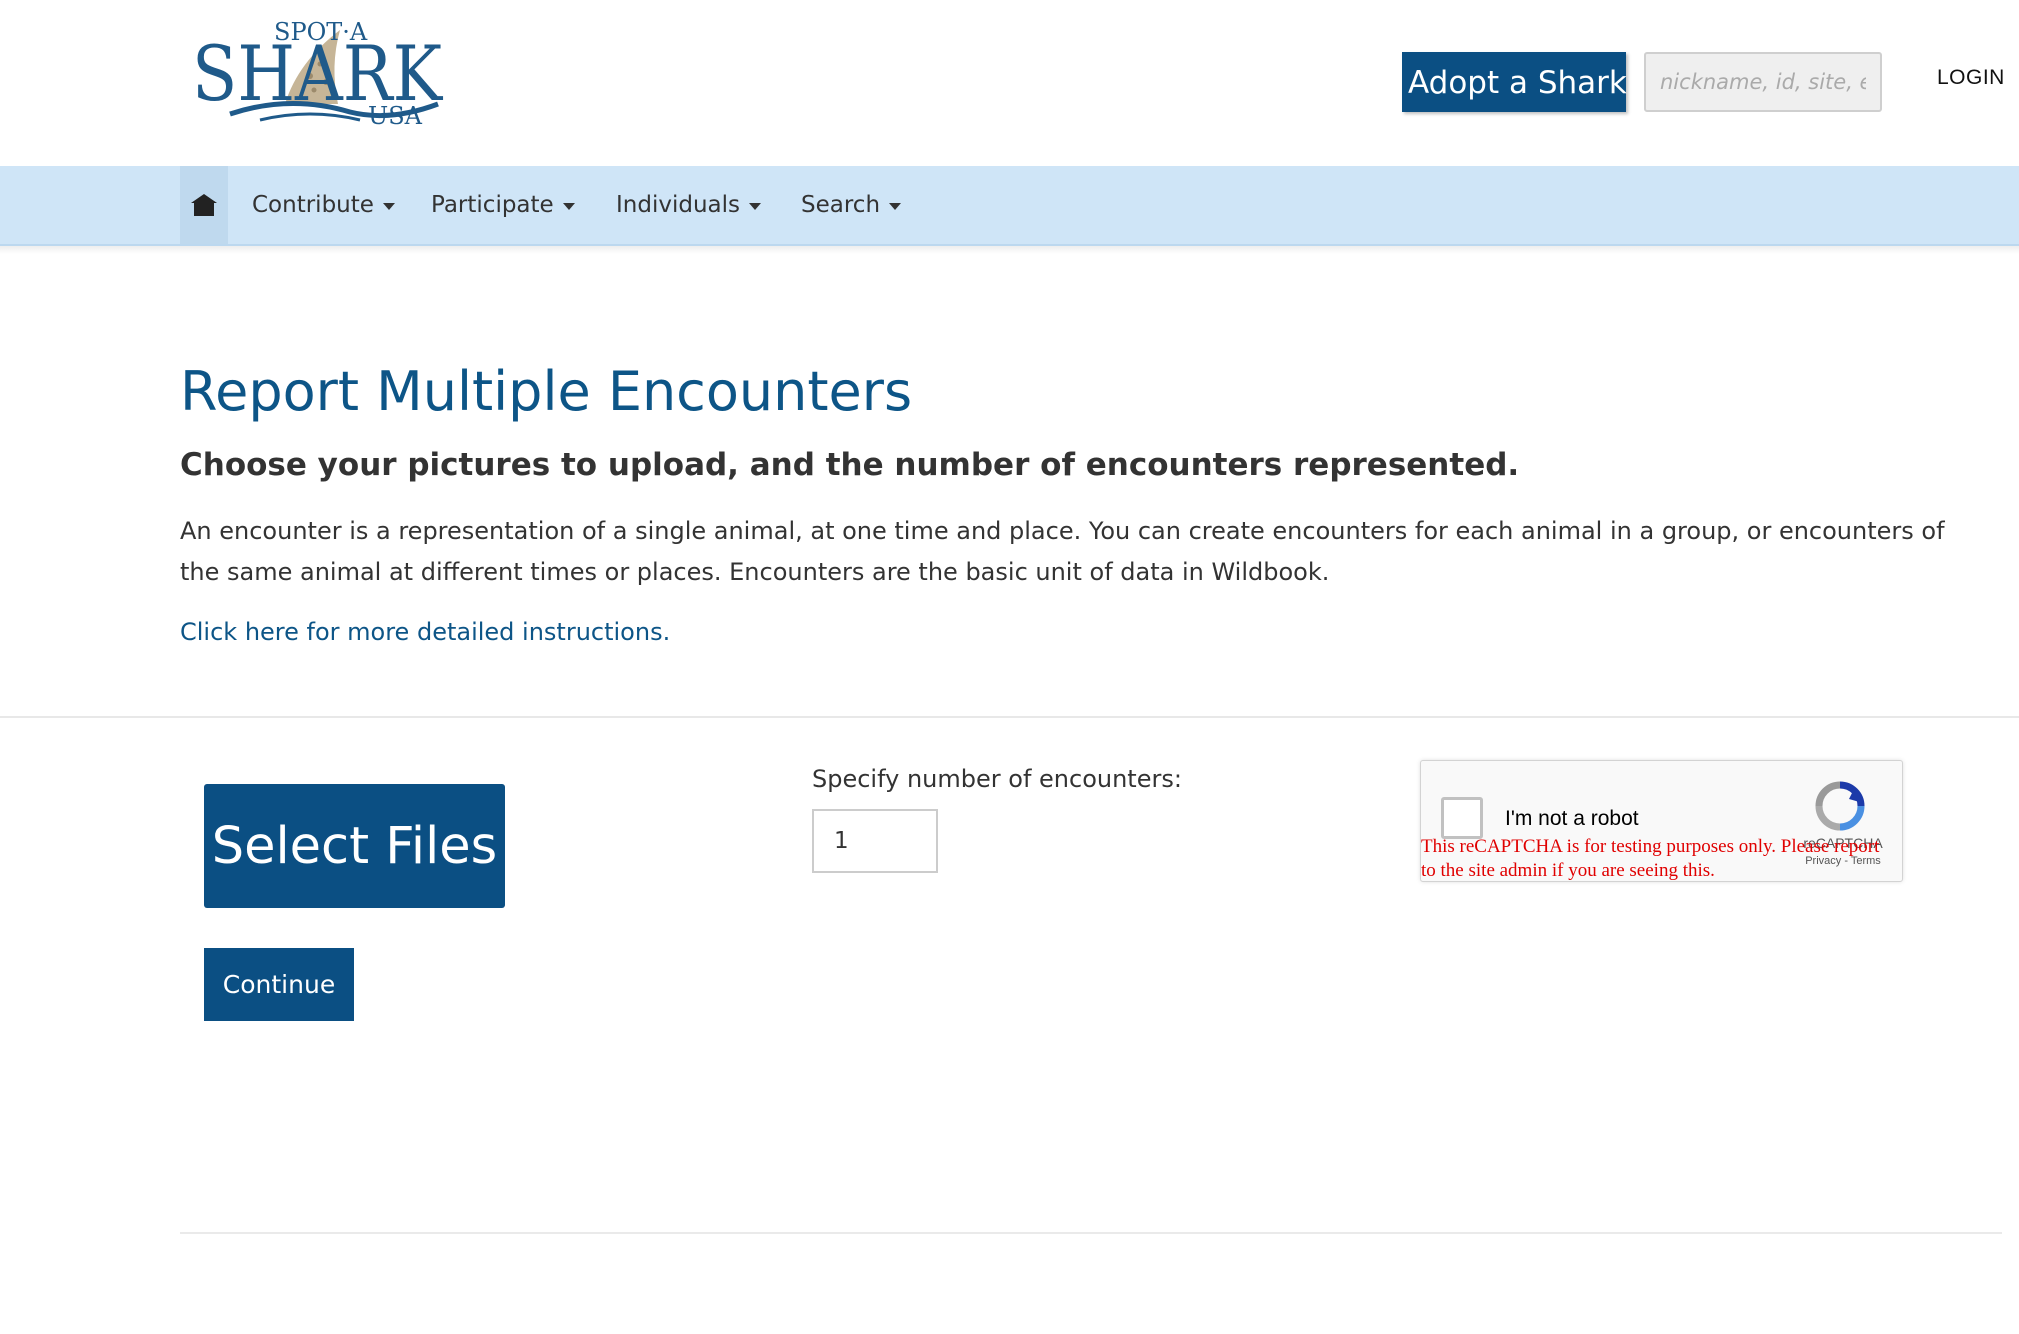 The width and height of the screenshot is (2019, 1334). Describe the element at coordinates (1514, 82) in the screenshot. I see `adopt-a-shark-button: Adopt a Shark` at that location.